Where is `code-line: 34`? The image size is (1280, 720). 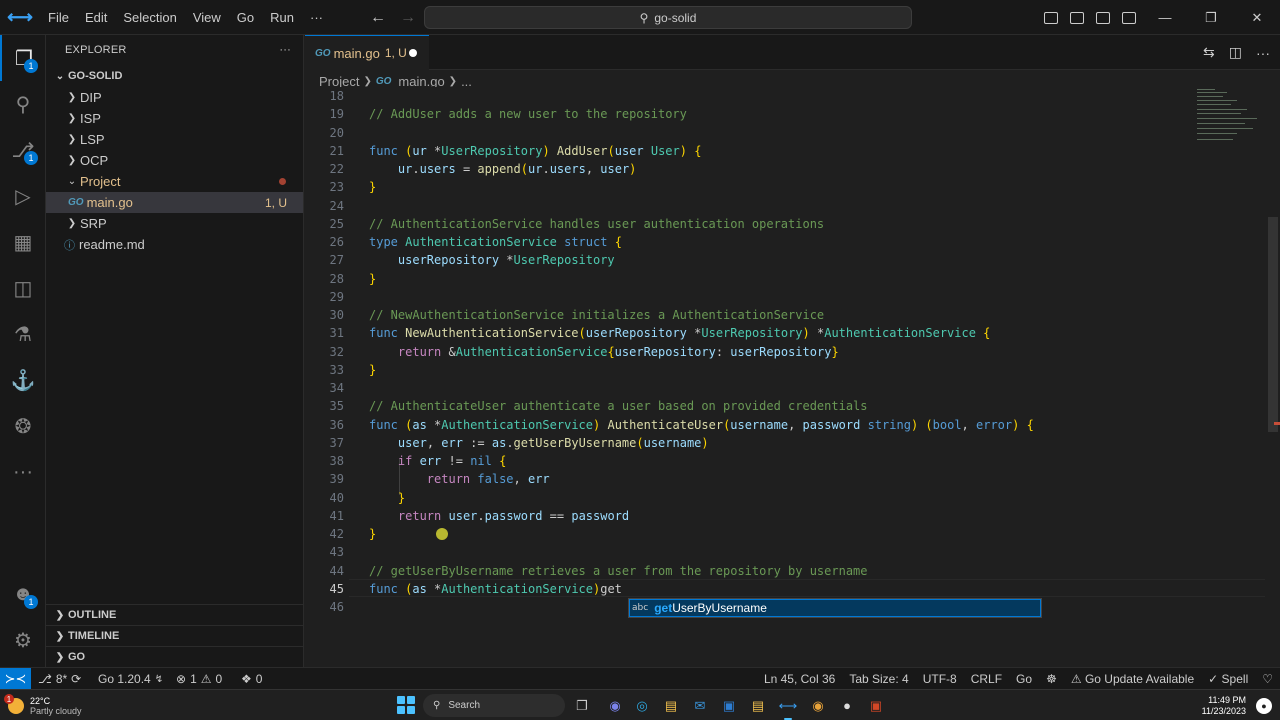 code-line: 34 is located at coordinates (755, 388).